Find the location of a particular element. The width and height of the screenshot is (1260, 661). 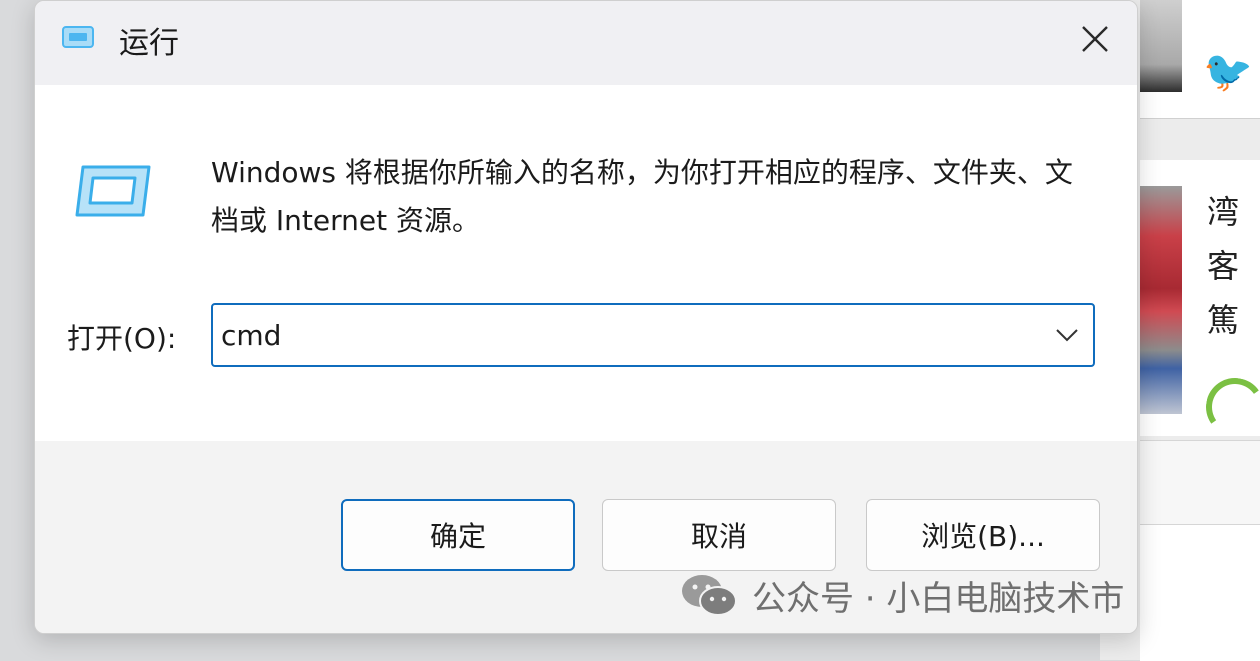

dropdown-button is located at coordinates (1067, 335).